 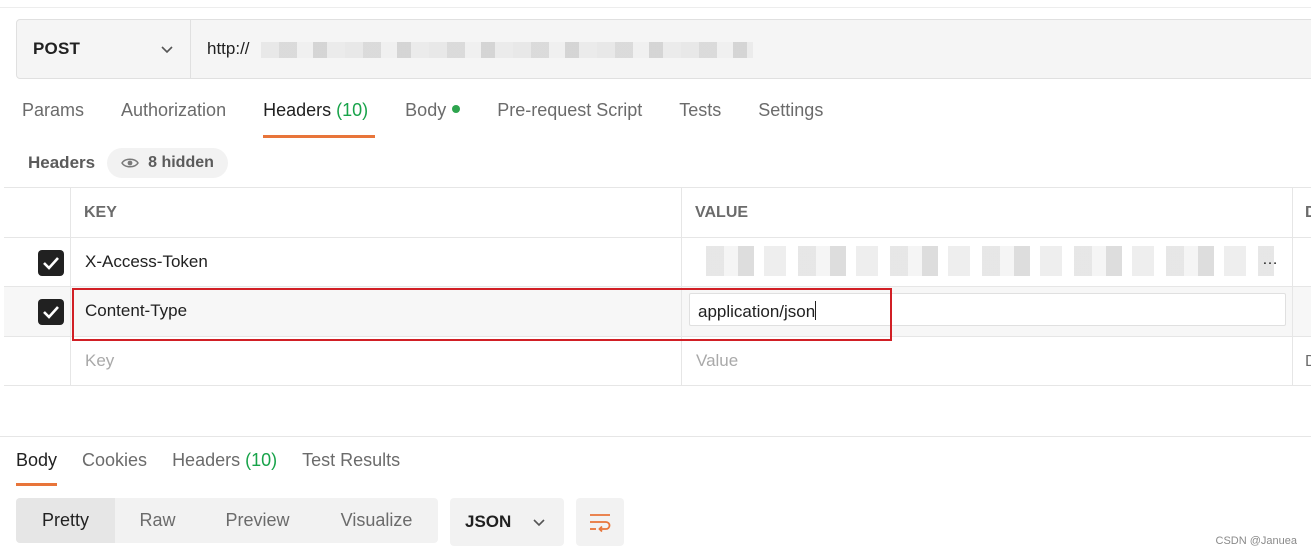 I want to click on tab-label: Authorization, so click(x=174, y=110).